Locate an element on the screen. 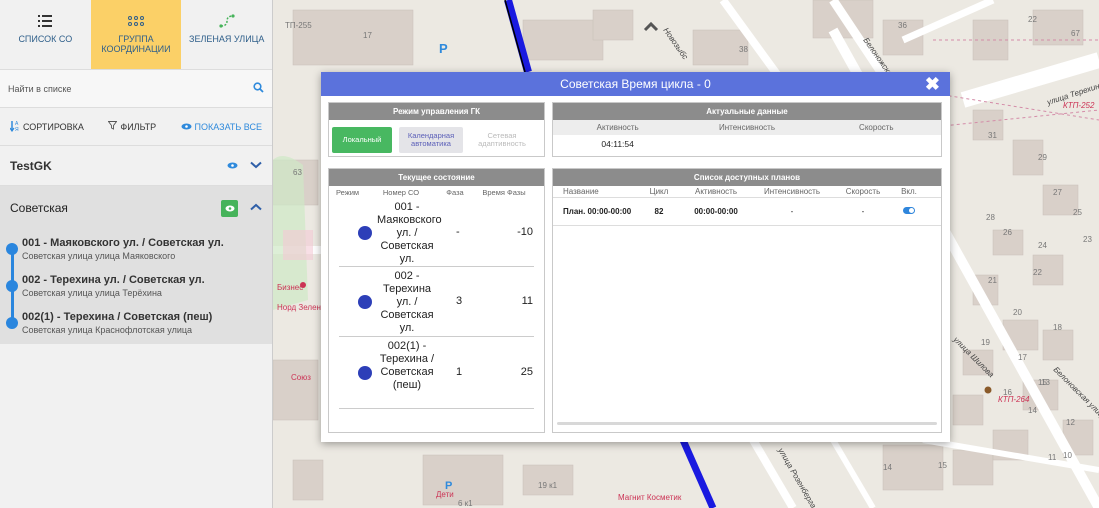 The height and width of the screenshot is (508, 1099). show-all-label: ПОКАЗАТЬ ВСЕ is located at coordinates (228, 126).